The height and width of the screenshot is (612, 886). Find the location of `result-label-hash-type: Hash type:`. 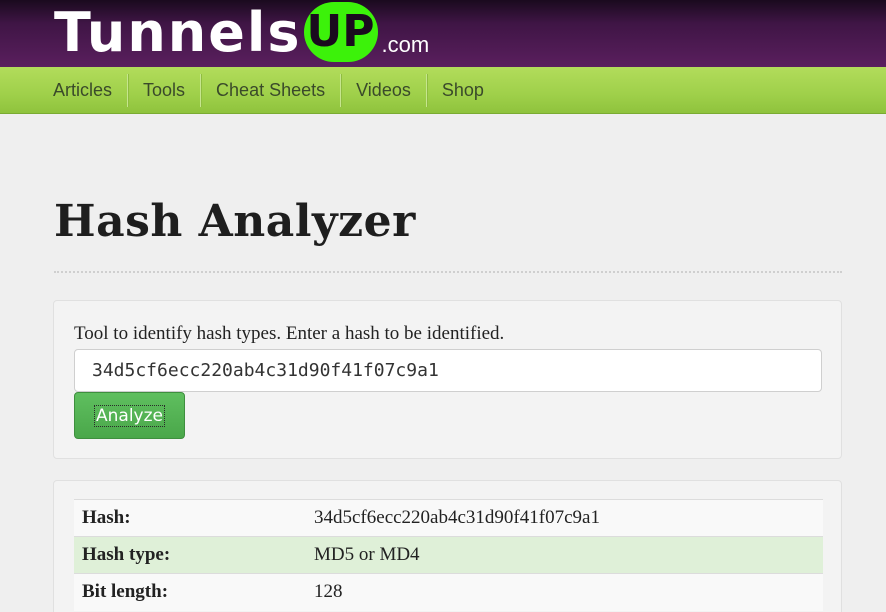

result-label-hash-type: Hash type: is located at coordinates (194, 555).